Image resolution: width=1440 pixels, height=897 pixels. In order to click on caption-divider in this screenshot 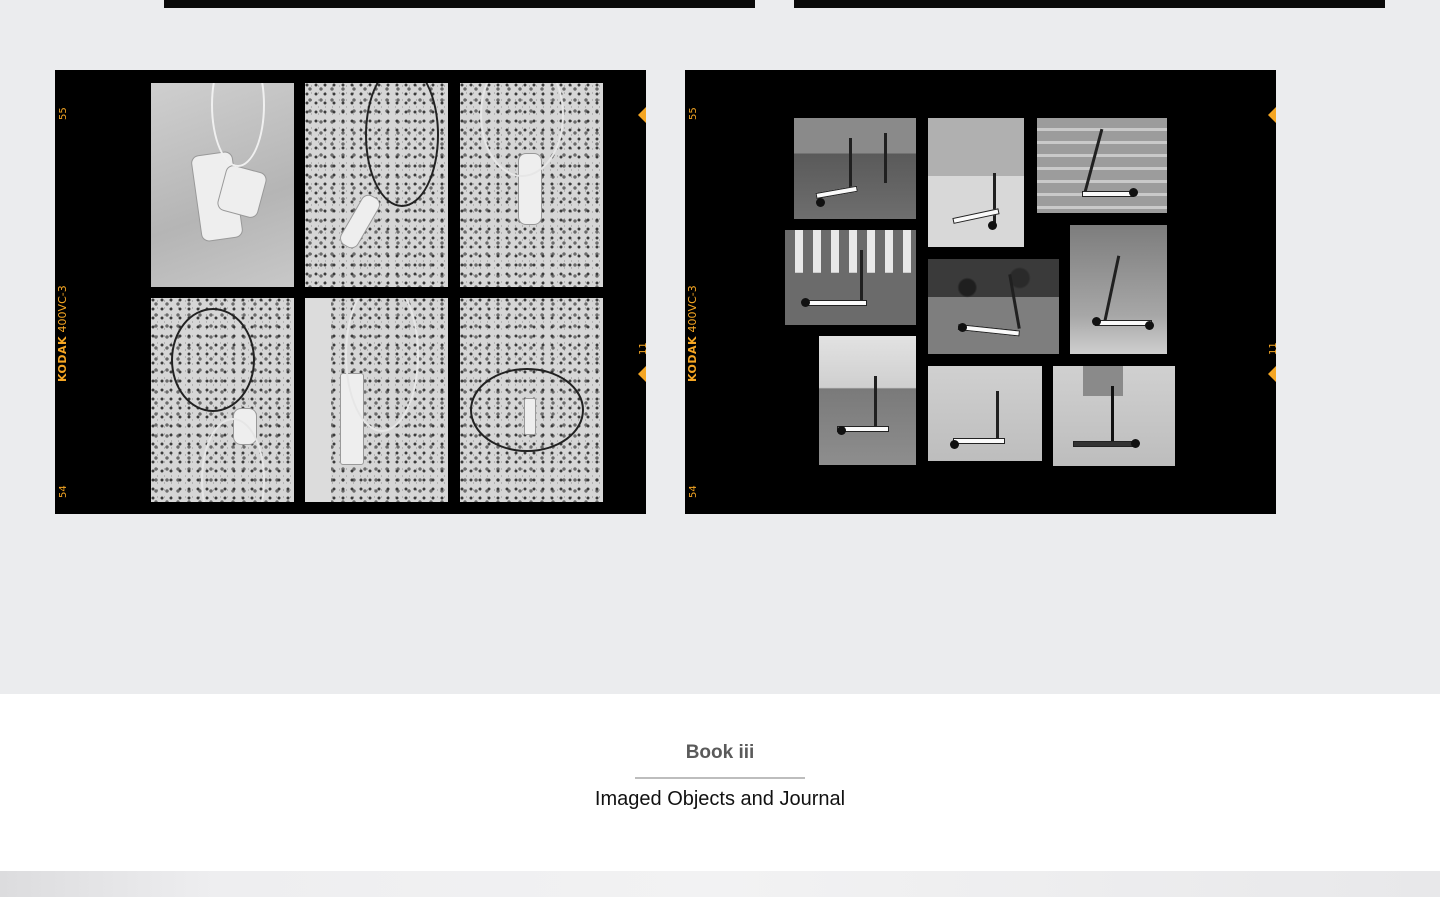, I will do `click(720, 778)`.